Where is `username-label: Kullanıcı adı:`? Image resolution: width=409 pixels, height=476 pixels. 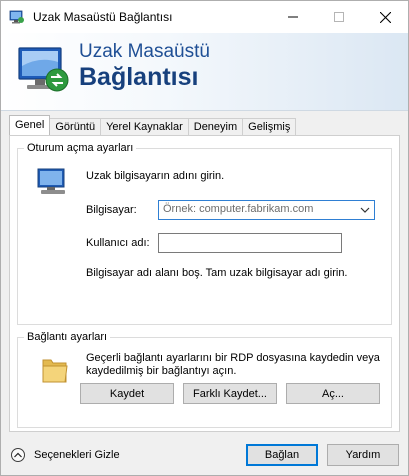 username-label: Kullanıcı adı: is located at coordinates (118, 243).